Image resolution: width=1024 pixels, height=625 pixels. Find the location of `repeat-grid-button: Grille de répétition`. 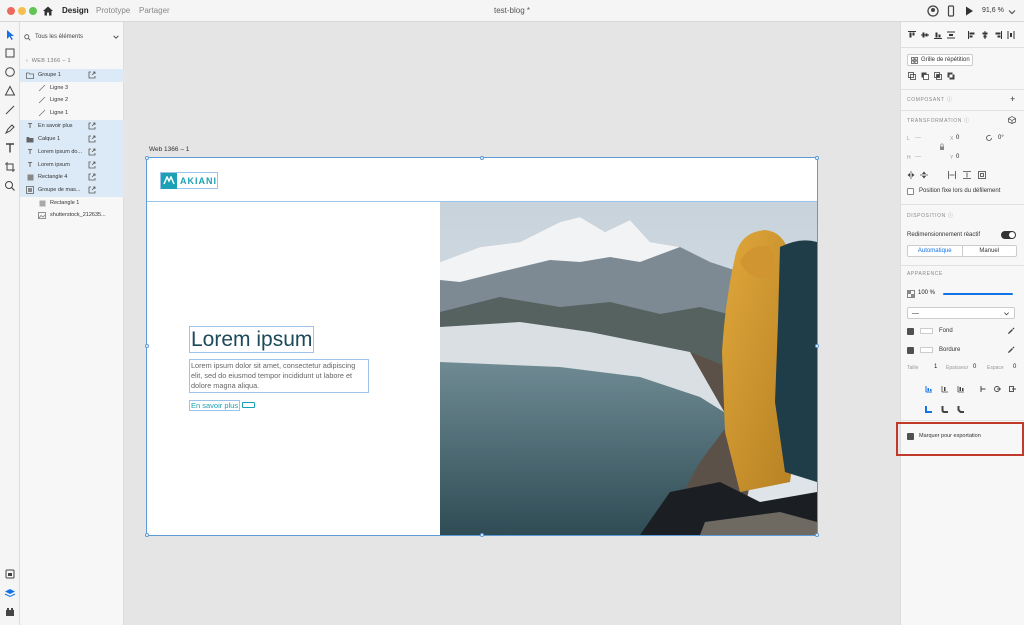

repeat-grid-button: Grille de répétition is located at coordinates (940, 60).